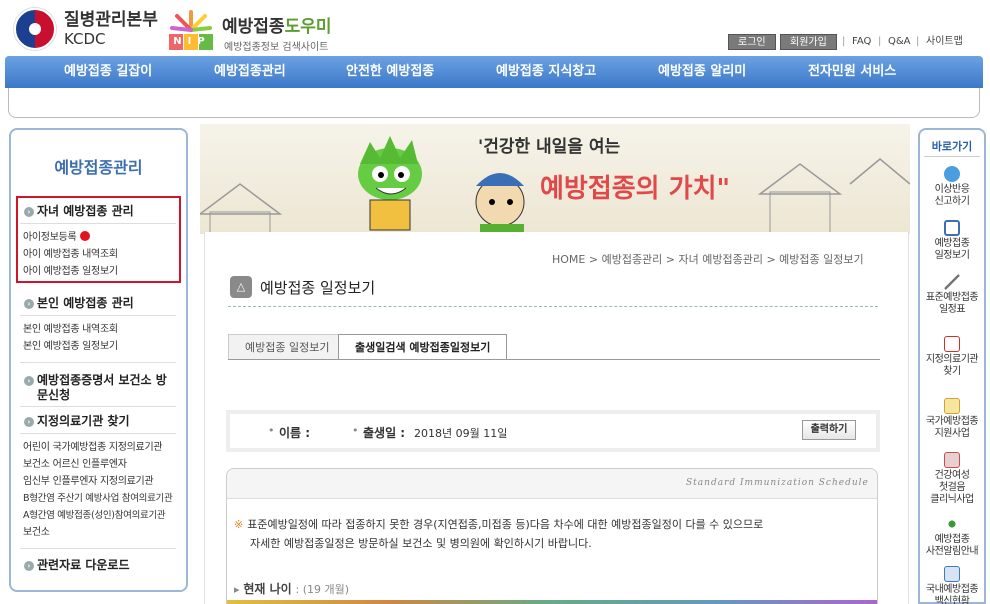 This screenshot has width=990, height=604. What do you see at coordinates (952, 499) in the screenshot?
I see `quick-item-label: 클리닉사업` at bounding box center [952, 499].